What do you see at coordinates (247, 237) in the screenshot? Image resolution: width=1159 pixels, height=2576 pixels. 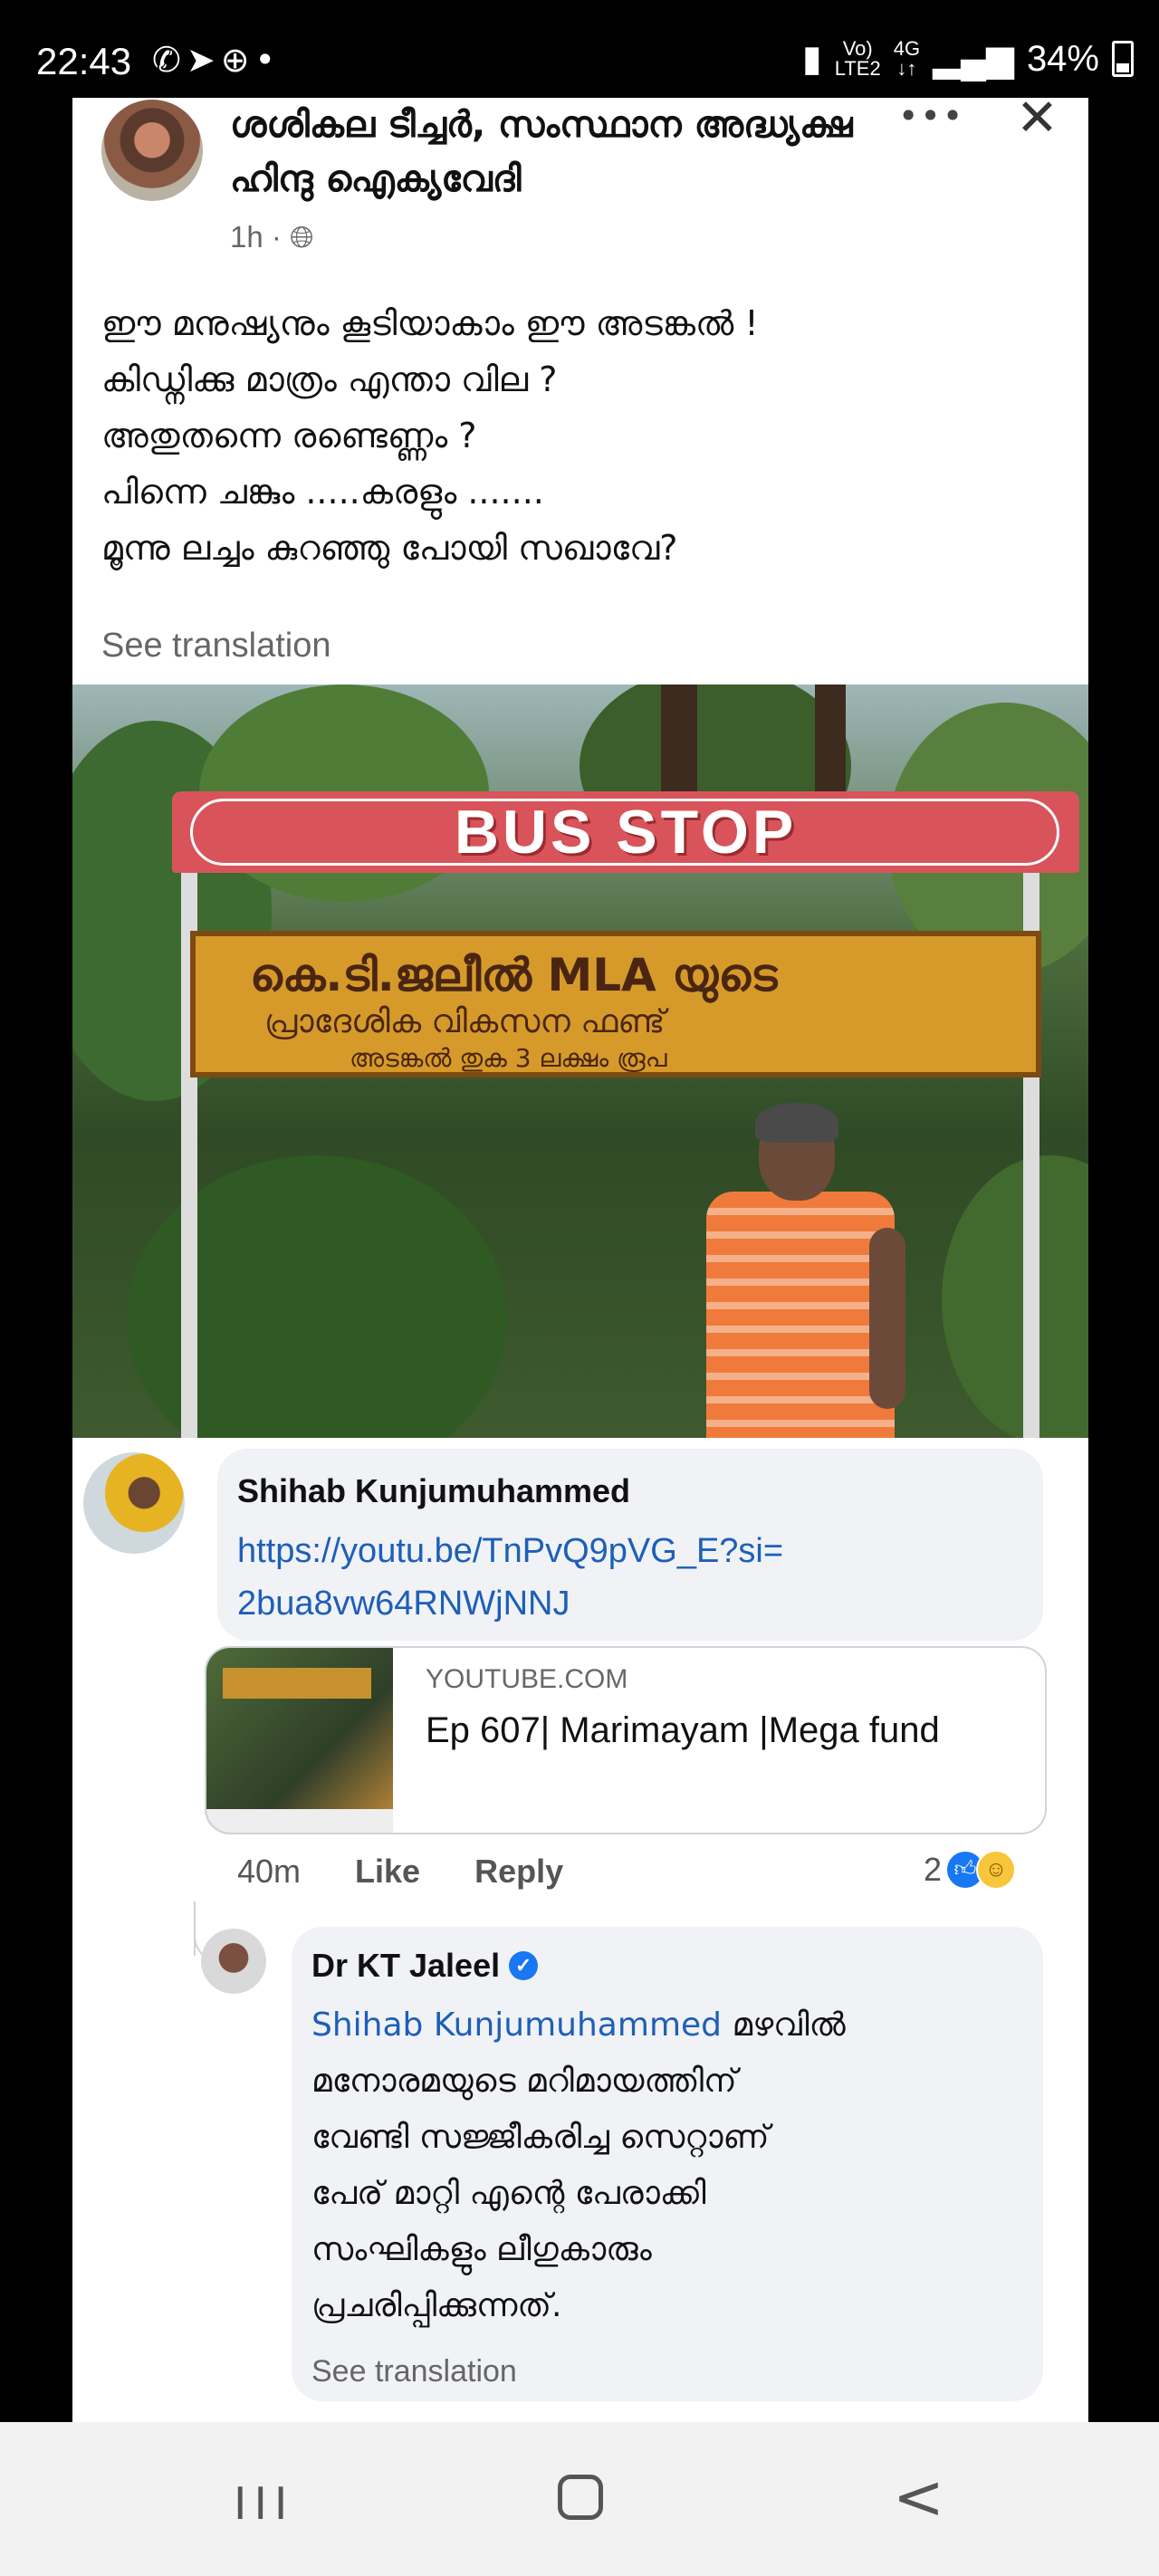 I see `post-time: 1h` at bounding box center [247, 237].